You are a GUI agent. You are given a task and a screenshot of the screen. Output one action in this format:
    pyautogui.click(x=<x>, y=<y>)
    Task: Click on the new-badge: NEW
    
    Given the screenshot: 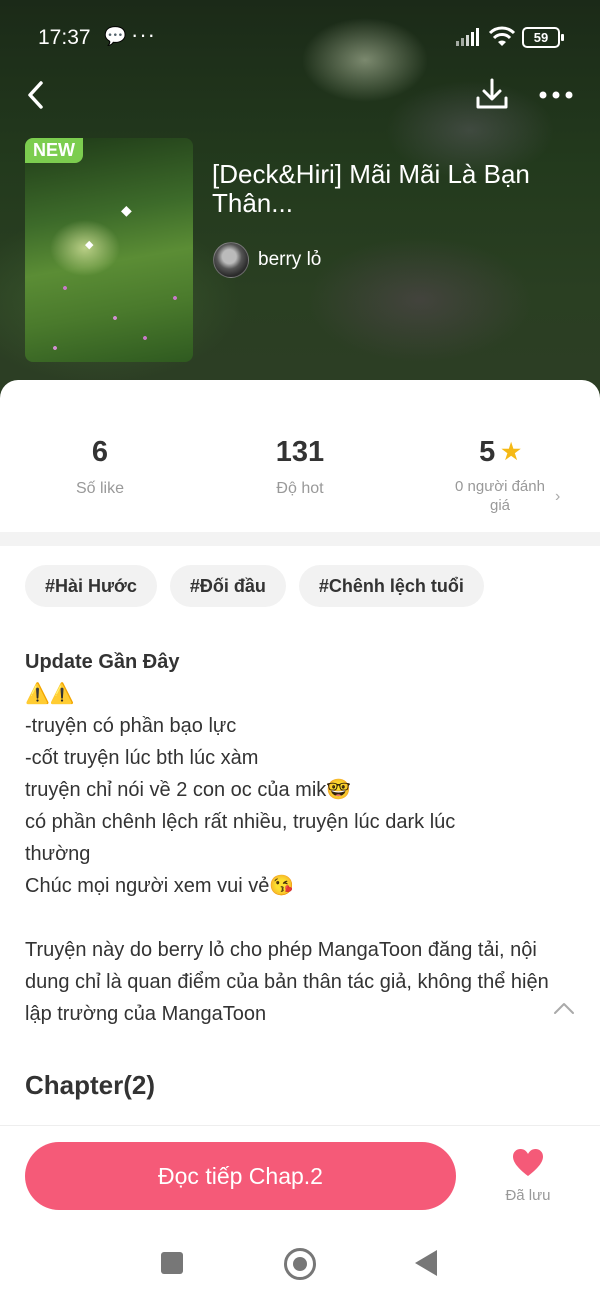 What is the action you would take?
    pyautogui.click(x=54, y=150)
    